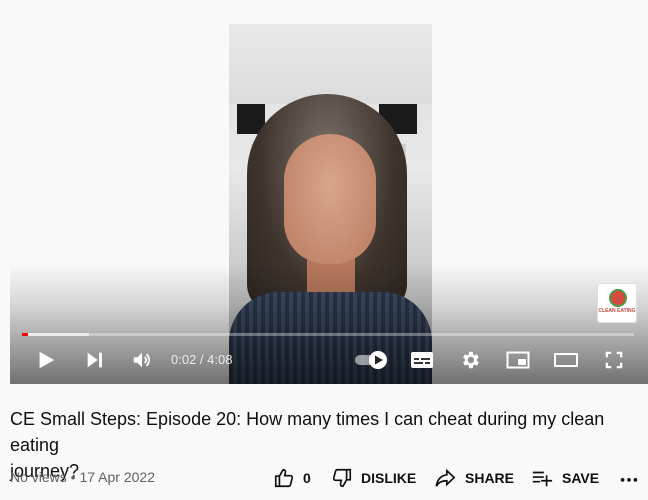 The width and height of the screenshot is (648, 500). I want to click on autoplay-toggle-icon, so click(371, 360).